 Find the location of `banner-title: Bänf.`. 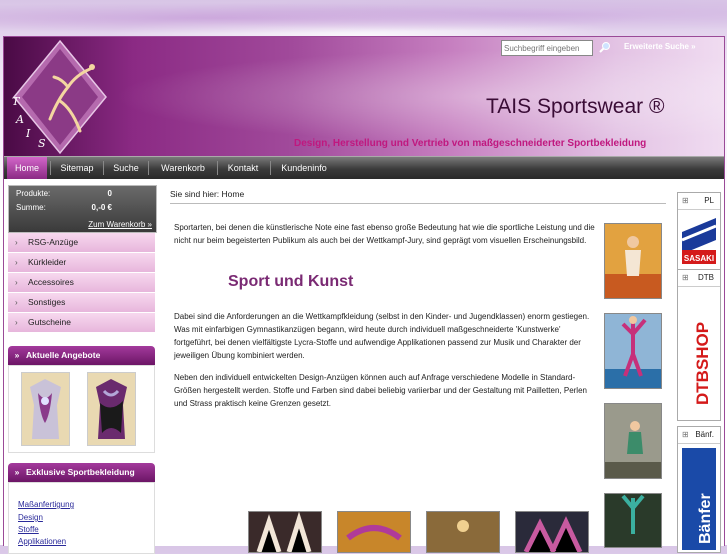

banner-title: Bänf. is located at coordinates (704, 434).